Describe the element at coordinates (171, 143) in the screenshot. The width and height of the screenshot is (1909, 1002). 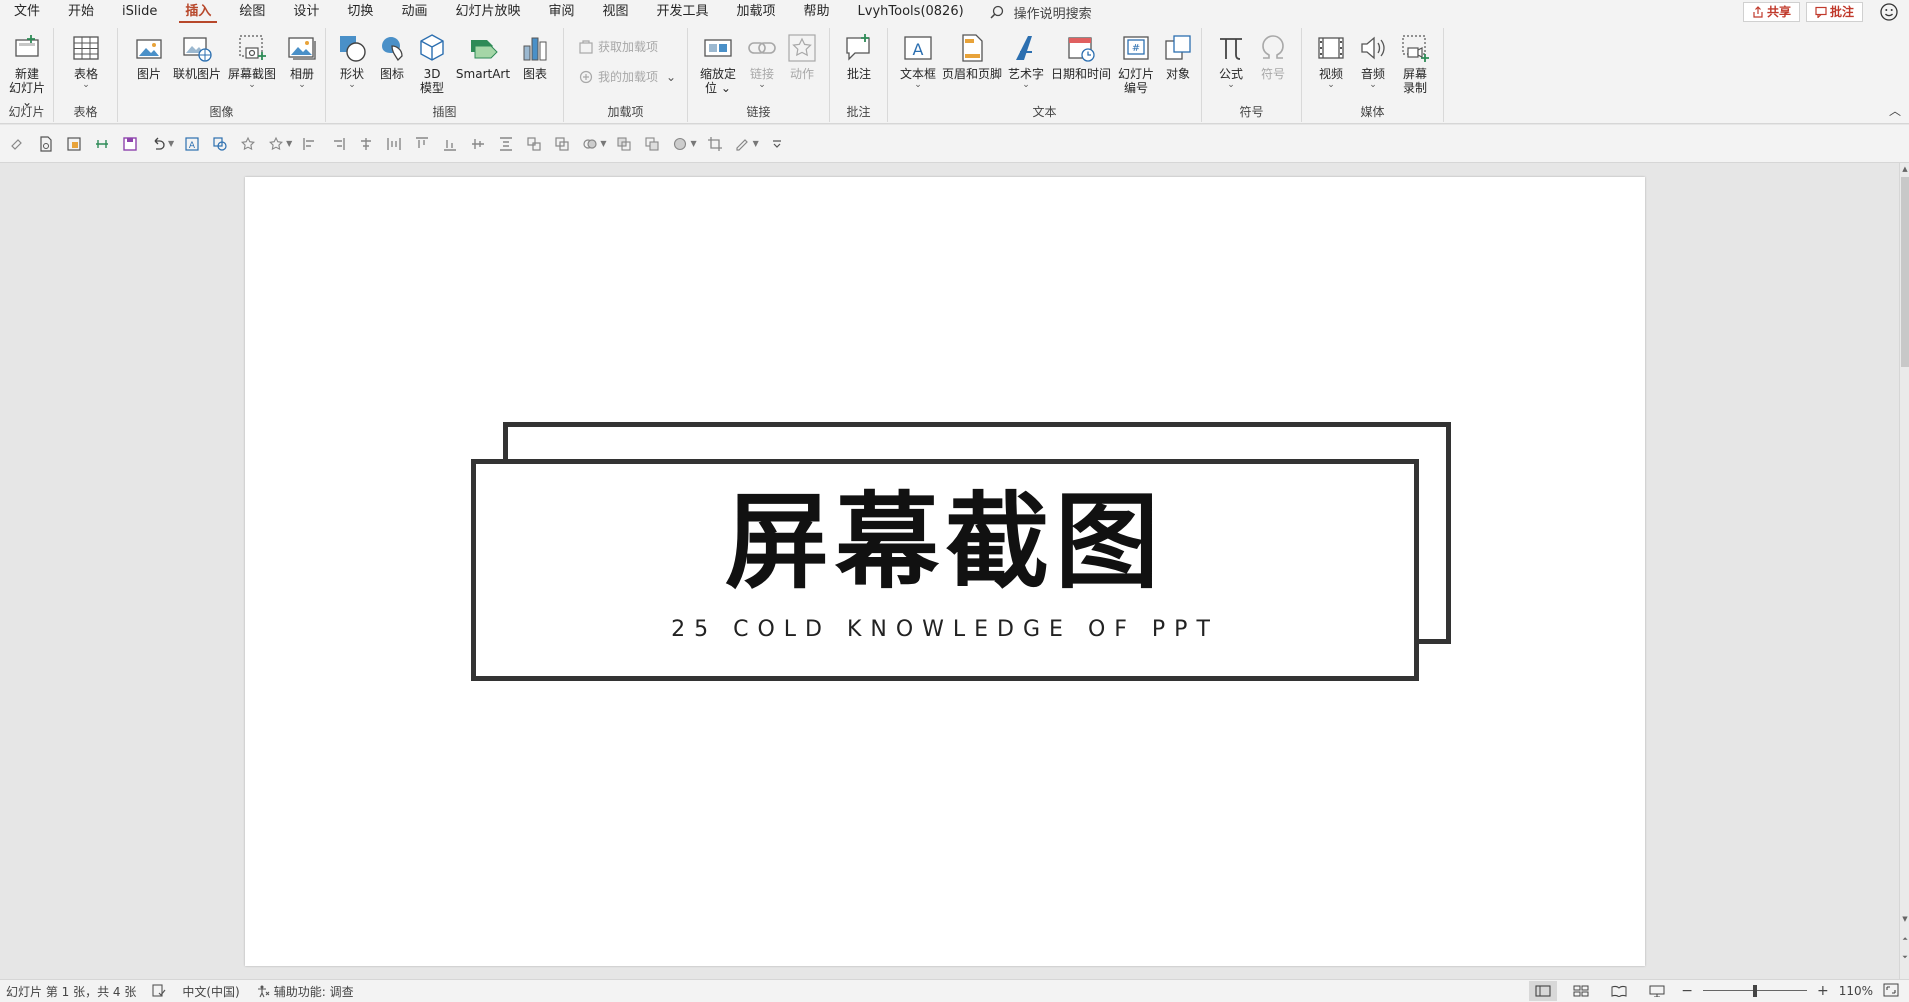
I see `undo-dropdown-icon: ▼` at that location.